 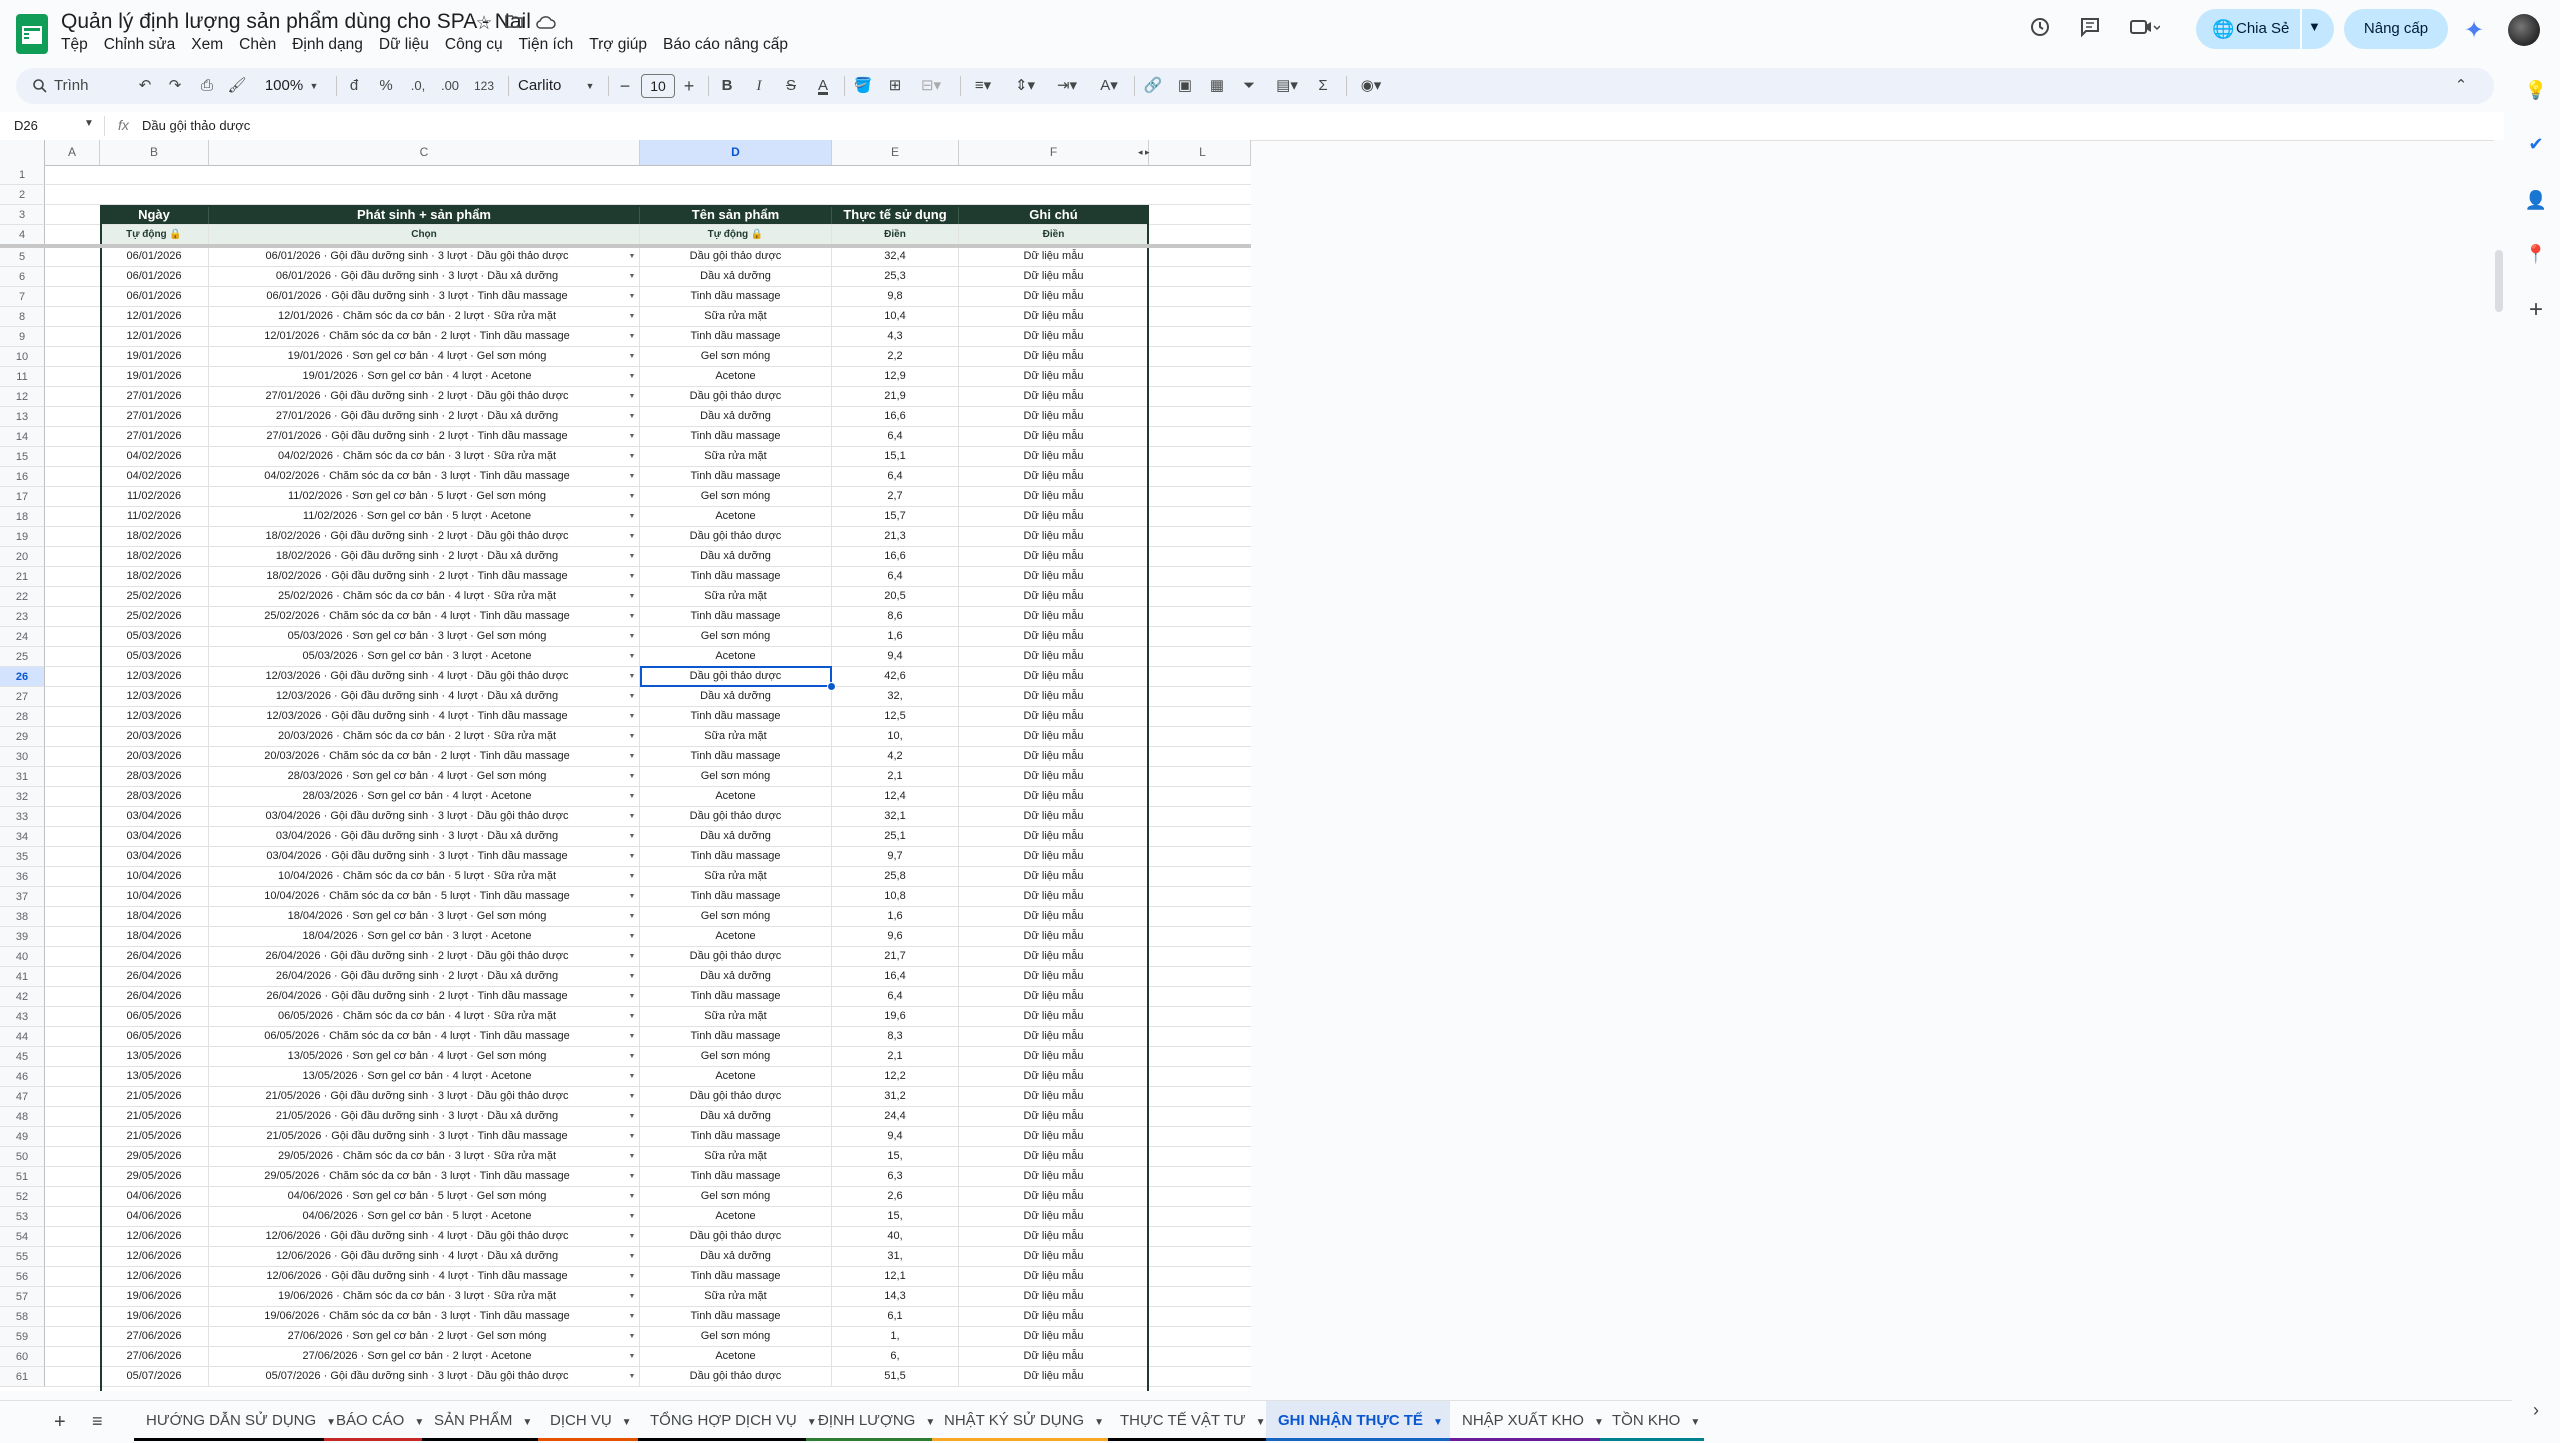 I want to click on actual-usage-cell: 51,5, so click(x=895, y=1376).